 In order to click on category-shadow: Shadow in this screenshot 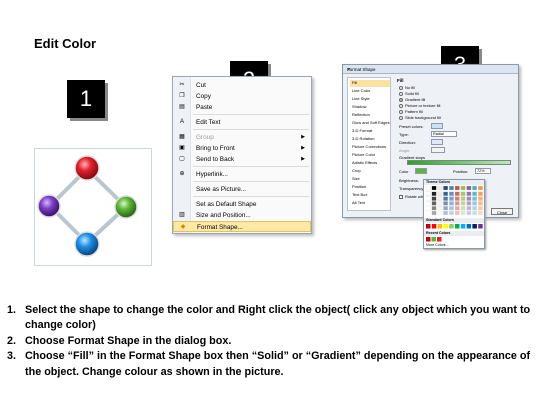, I will do `click(370, 107)`.